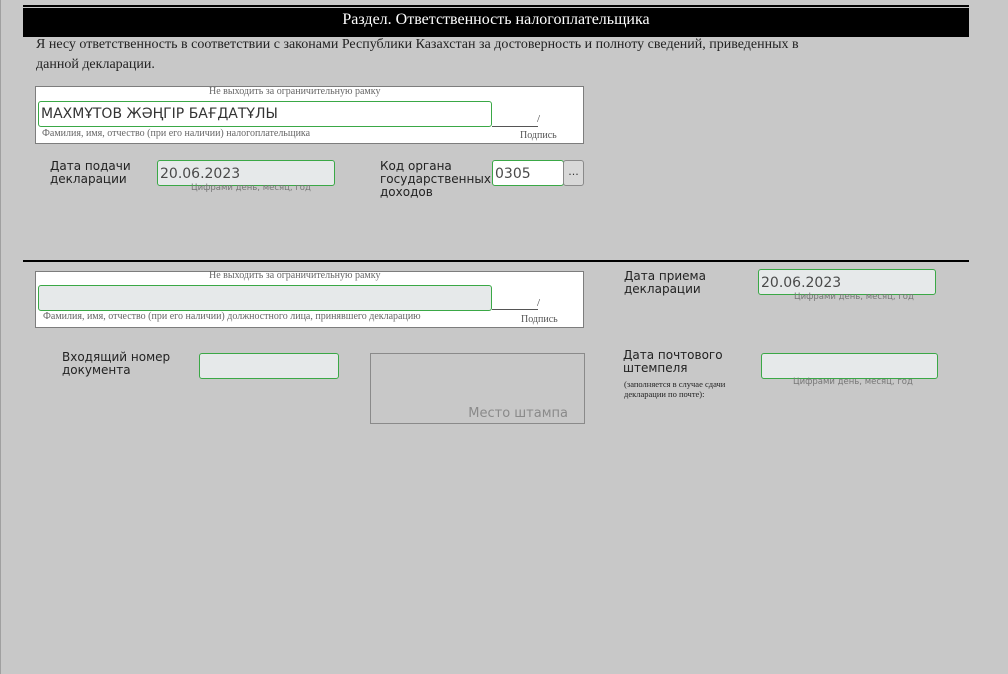 This screenshot has width=1008, height=674. Describe the element at coordinates (0, 337) in the screenshot. I see `left-window-edge` at that location.